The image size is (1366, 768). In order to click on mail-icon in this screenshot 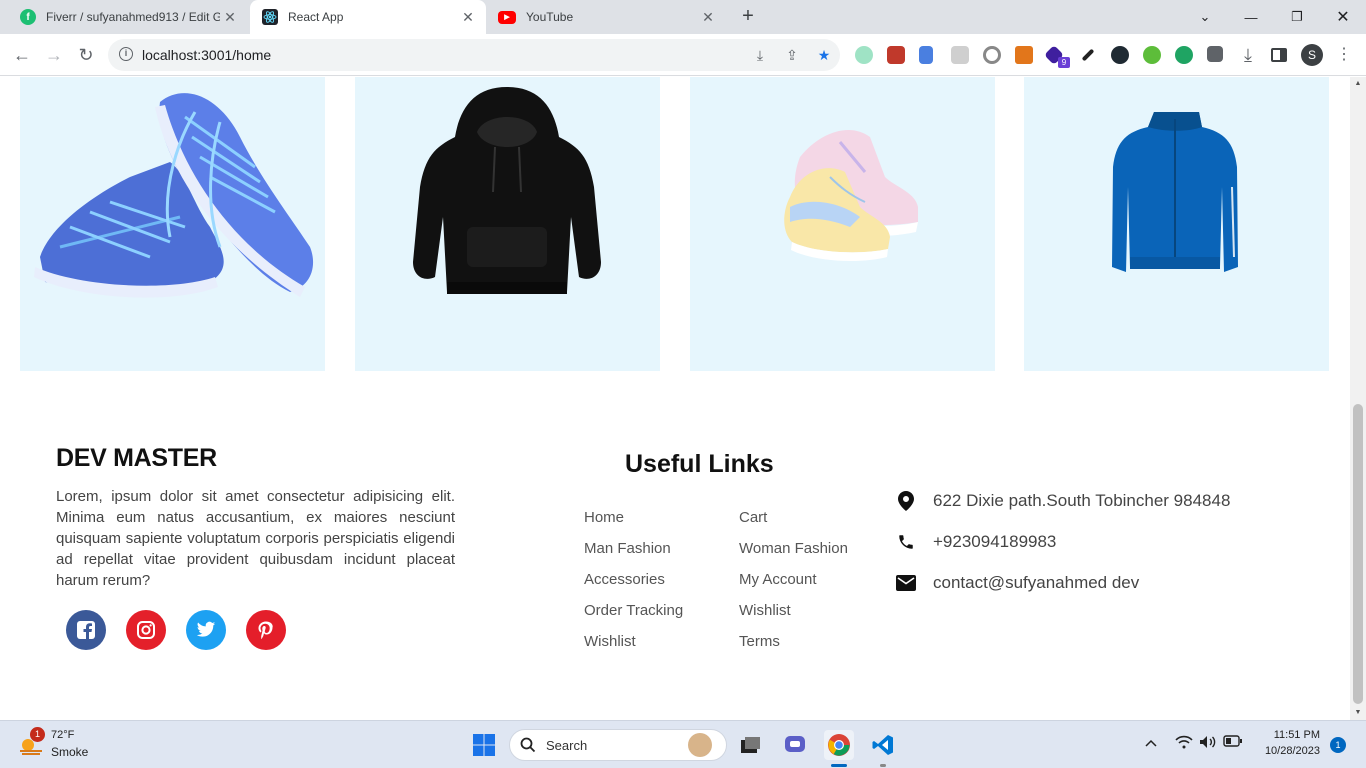, I will do `click(906, 583)`.